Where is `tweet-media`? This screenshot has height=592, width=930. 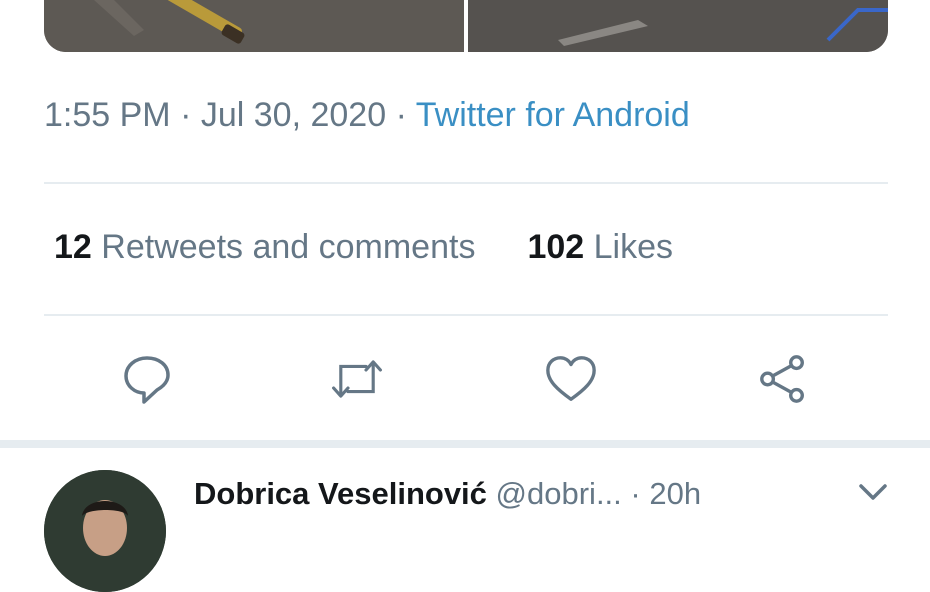
tweet-media is located at coordinates (466, 26).